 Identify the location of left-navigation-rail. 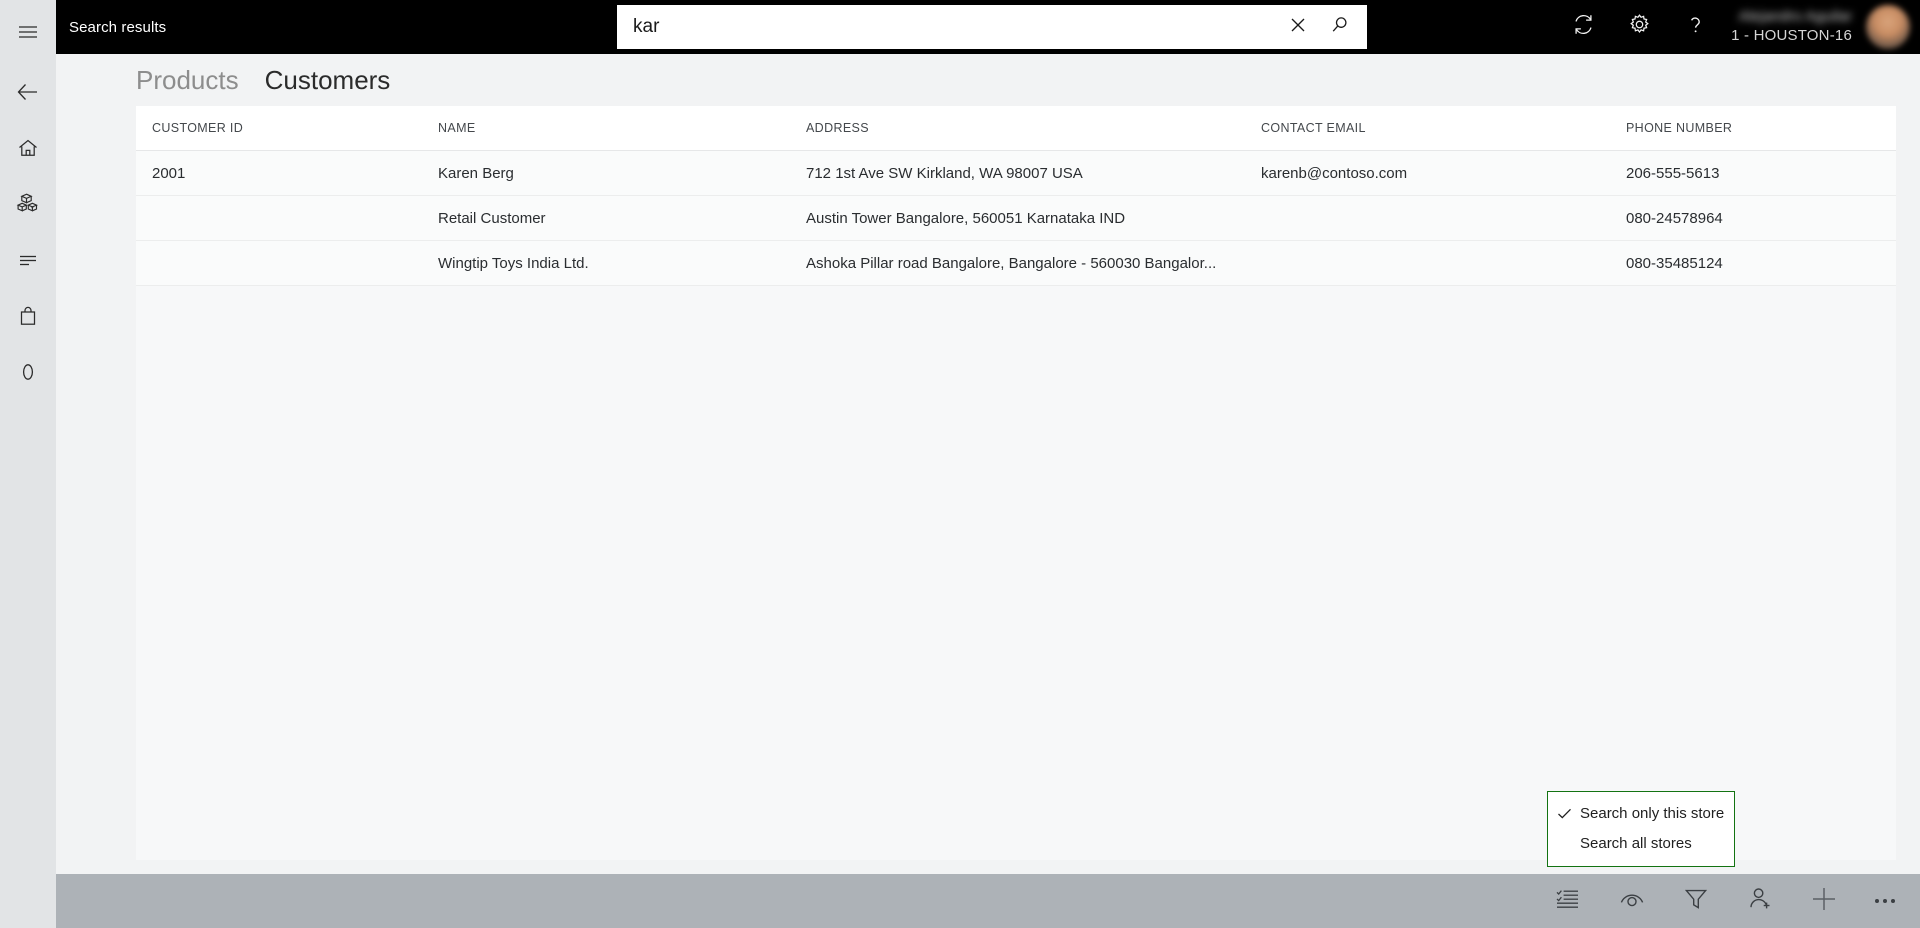
(28, 464).